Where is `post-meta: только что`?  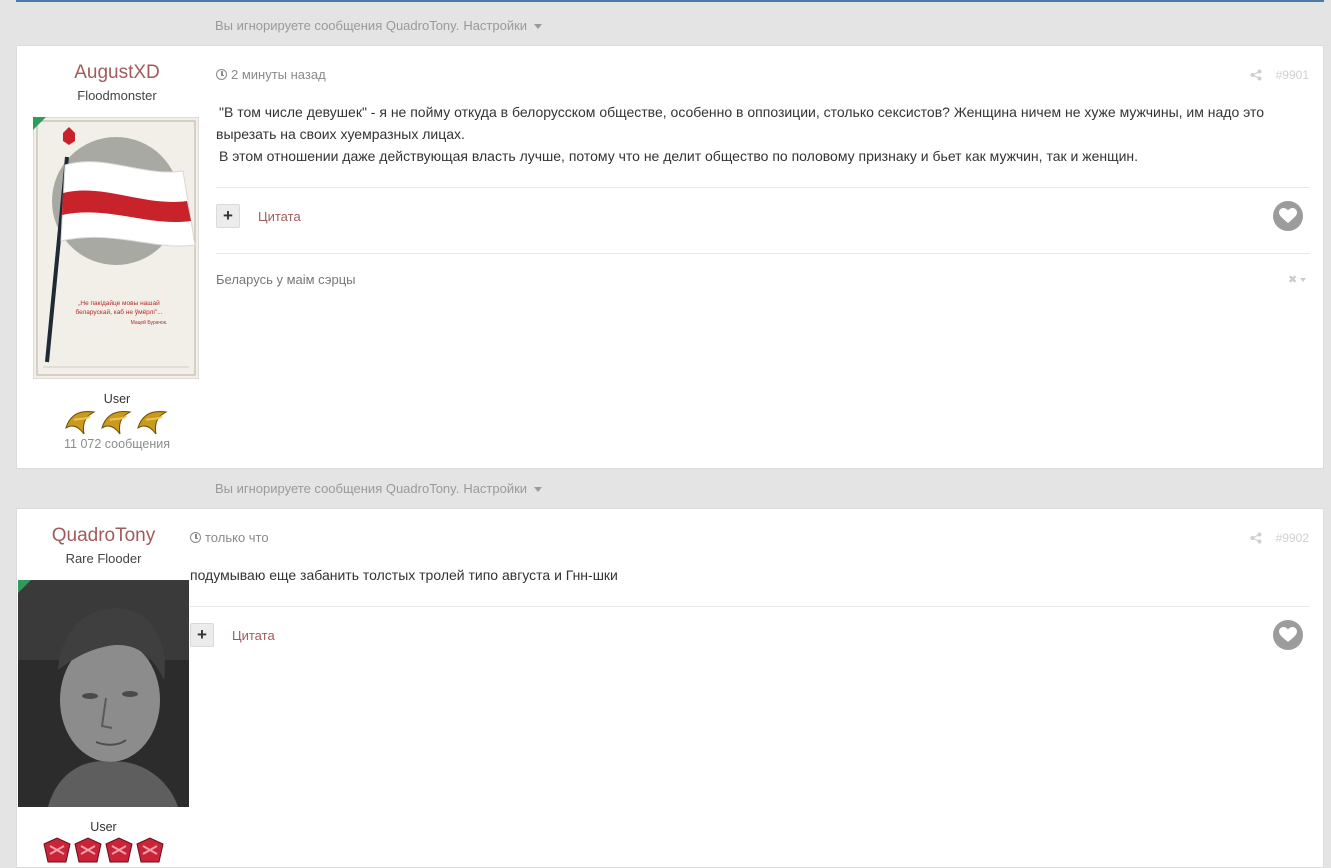 post-meta: только что is located at coordinates (229, 537).